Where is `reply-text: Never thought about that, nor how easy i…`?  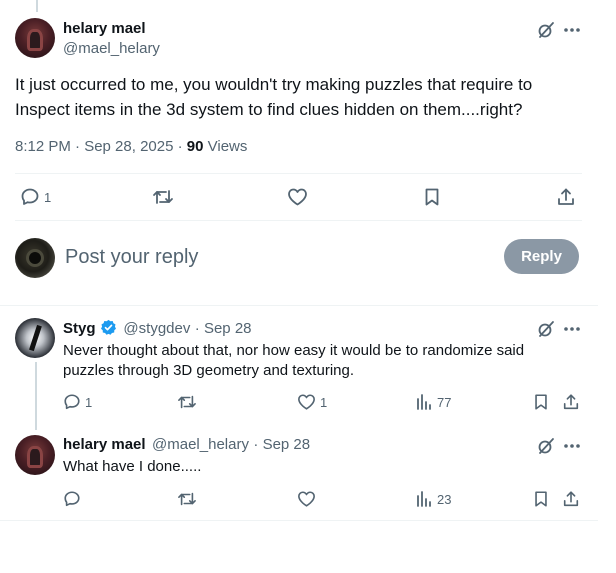 reply-text: Never thought about that, nor how easy i… is located at coordinates (294, 360).